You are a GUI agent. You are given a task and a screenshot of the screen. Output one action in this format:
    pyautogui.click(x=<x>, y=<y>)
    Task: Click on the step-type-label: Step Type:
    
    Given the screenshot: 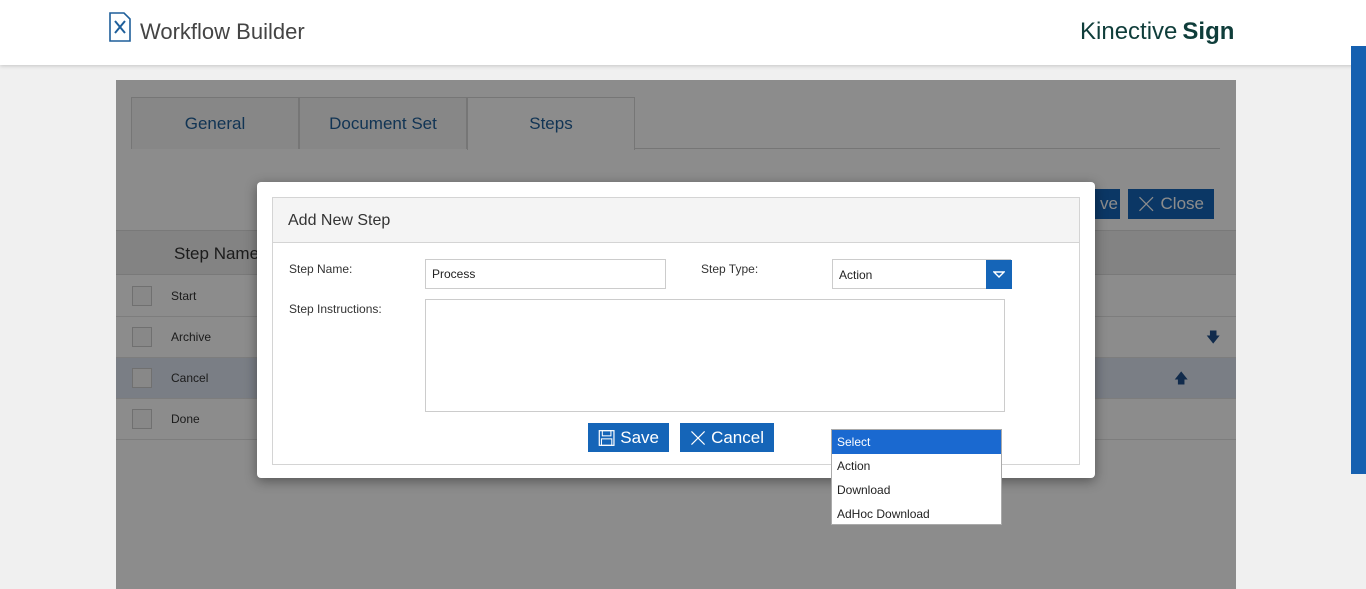 What is the action you would take?
    pyautogui.click(x=730, y=269)
    